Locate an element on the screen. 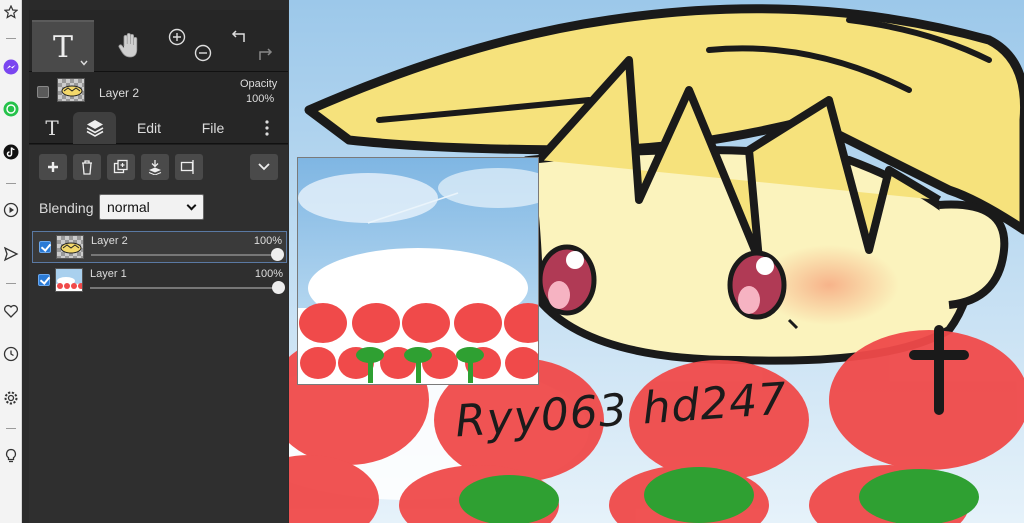 The height and width of the screenshot is (523, 1024). merge-down-button is located at coordinates (155, 167).